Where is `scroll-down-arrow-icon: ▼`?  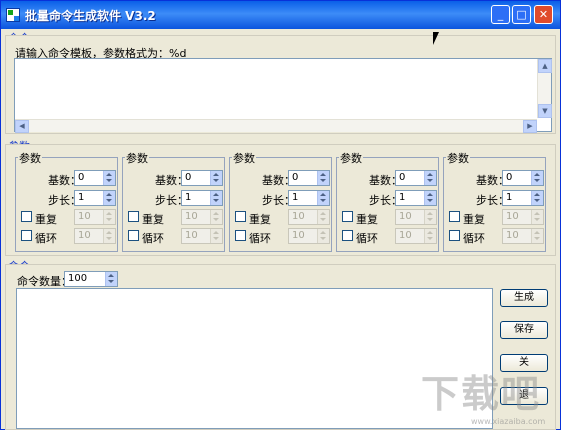
scroll-down-arrow-icon: ▼ is located at coordinates (545, 111).